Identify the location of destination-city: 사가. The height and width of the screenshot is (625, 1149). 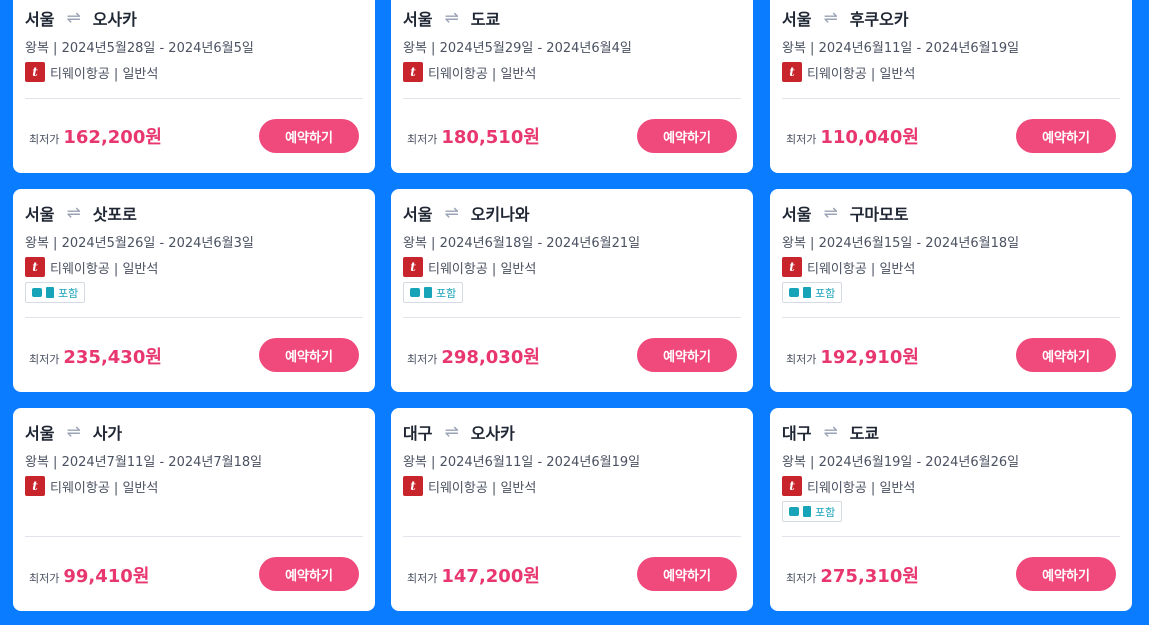
(107, 433).